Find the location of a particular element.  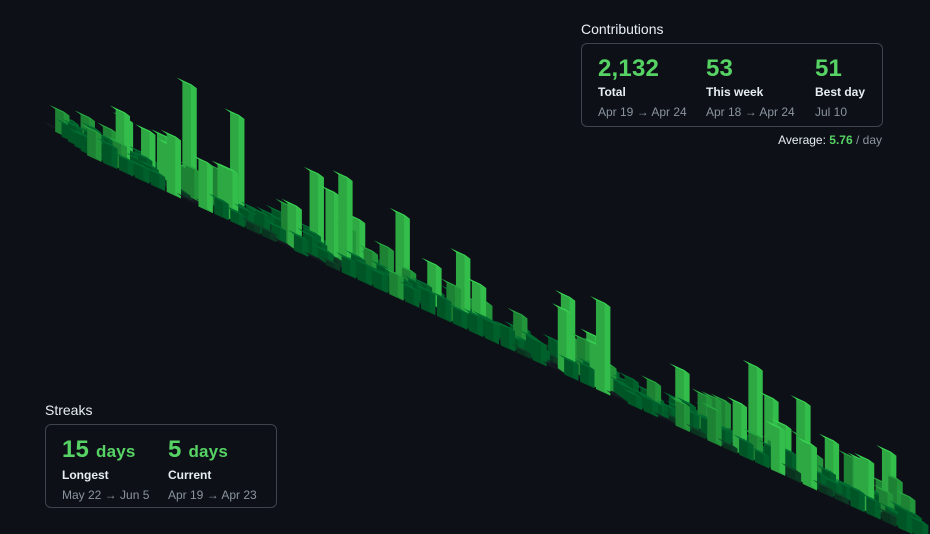

longest-streak-range: May 22 → Jun 5 is located at coordinates (106, 495).